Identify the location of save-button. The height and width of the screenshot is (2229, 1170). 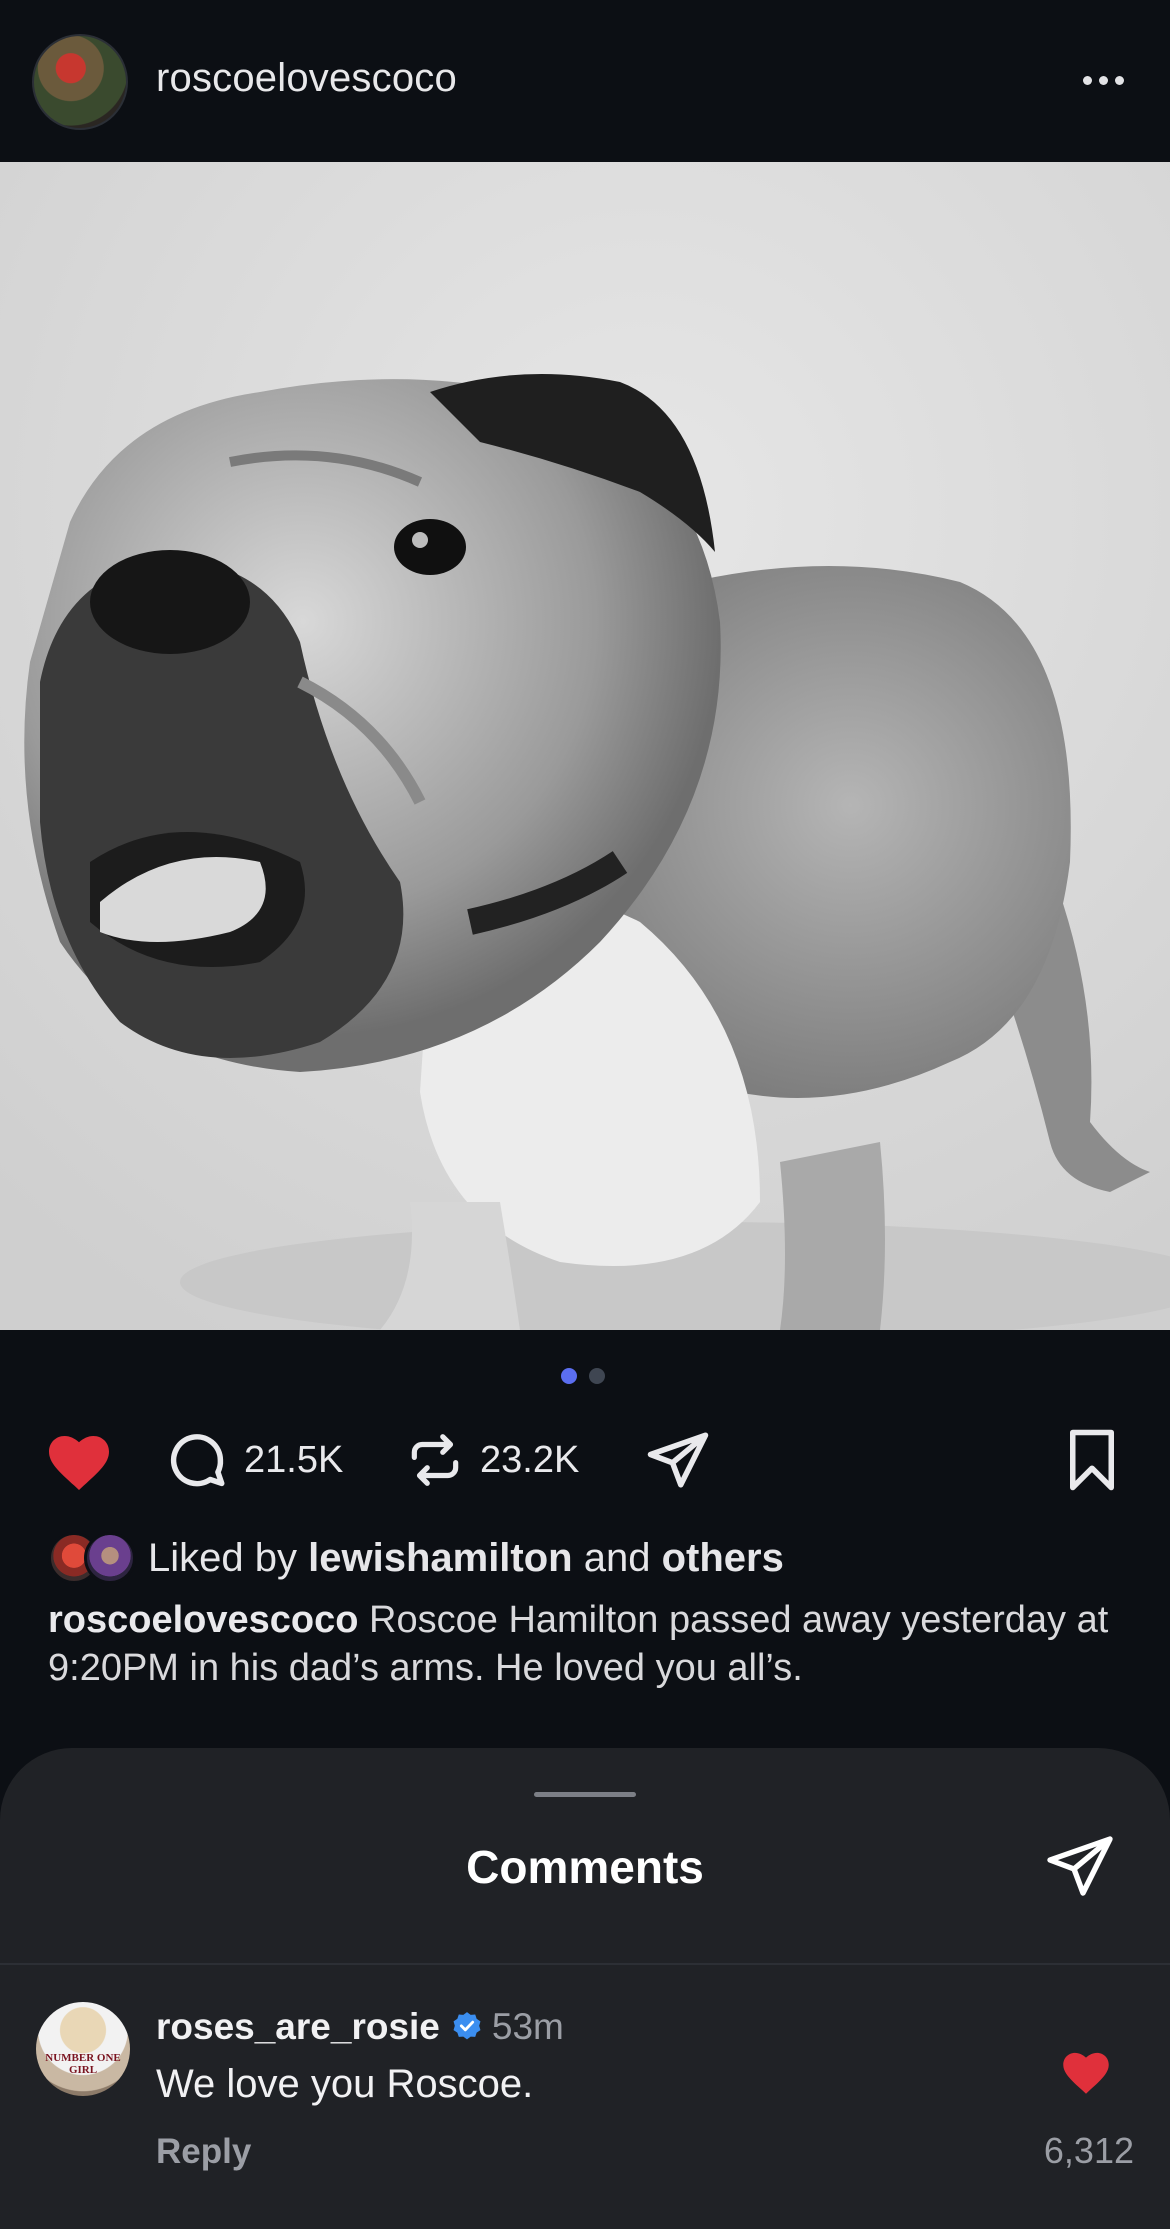
(1092, 1460).